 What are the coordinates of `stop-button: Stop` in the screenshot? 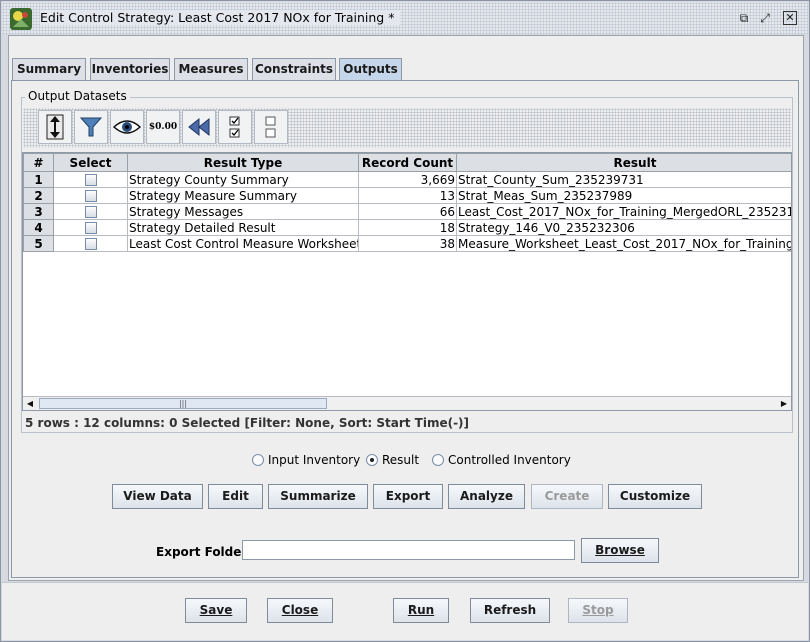 It's located at (598, 610).